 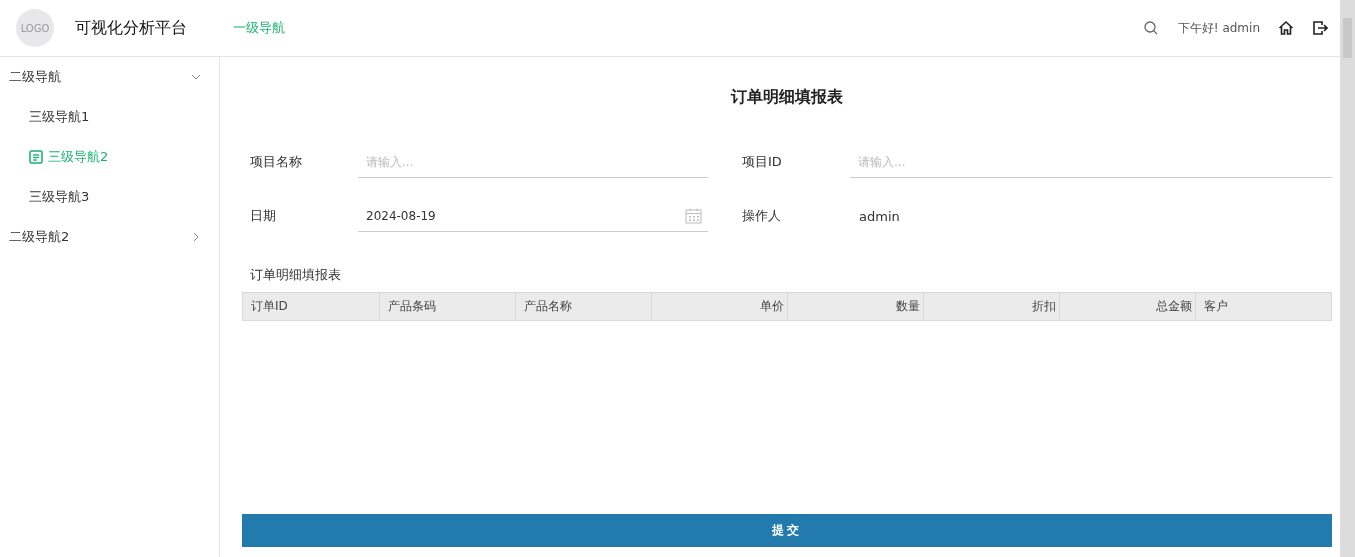 I want to click on logout-icon, so click(x=1320, y=28).